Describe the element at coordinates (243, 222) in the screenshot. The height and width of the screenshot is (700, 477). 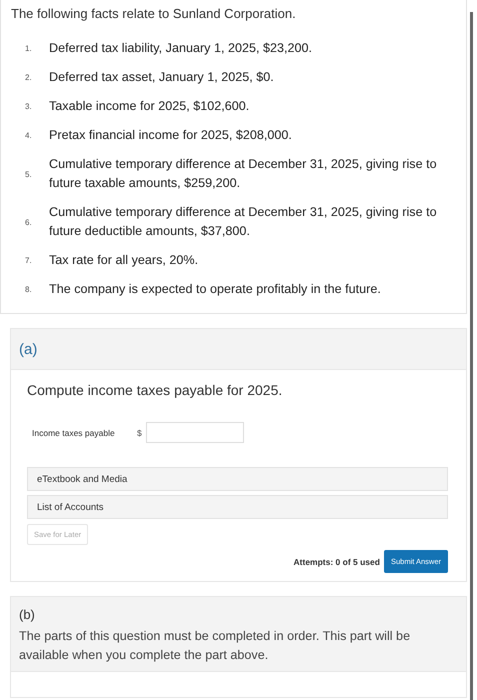
I see `fact-text: Cumulative temporary difference at December 31, 2025, giving rise to future deductible amounts, $37,800.` at that location.